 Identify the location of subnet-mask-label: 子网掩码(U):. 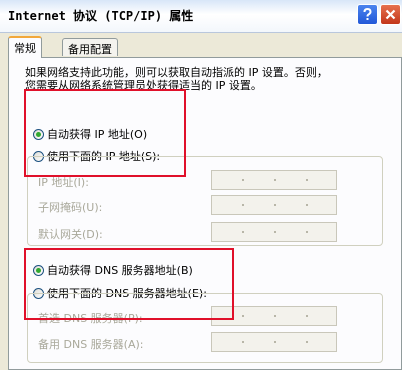
(70, 207).